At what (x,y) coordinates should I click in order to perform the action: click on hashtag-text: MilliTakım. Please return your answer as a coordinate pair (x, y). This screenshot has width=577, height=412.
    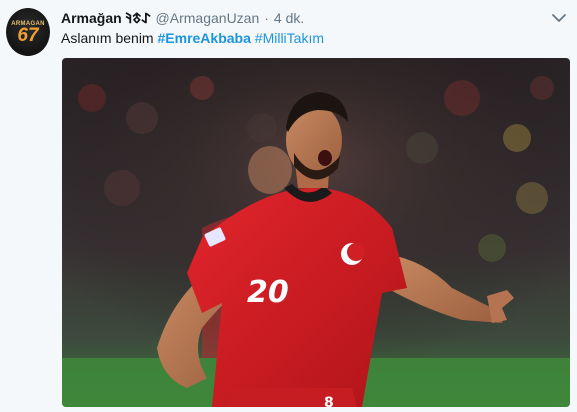
    Looking at the image, I should click on (293, 38).